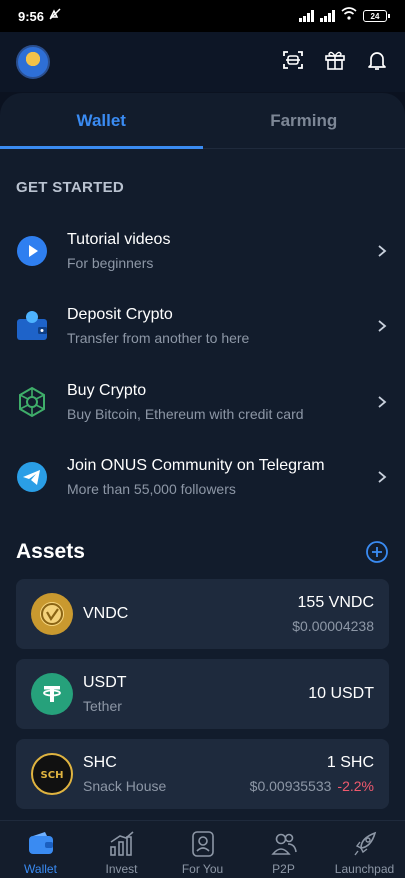 This screenshot has width=405, height=878. I want to click on assets-title: Assets, so click(50, 551).